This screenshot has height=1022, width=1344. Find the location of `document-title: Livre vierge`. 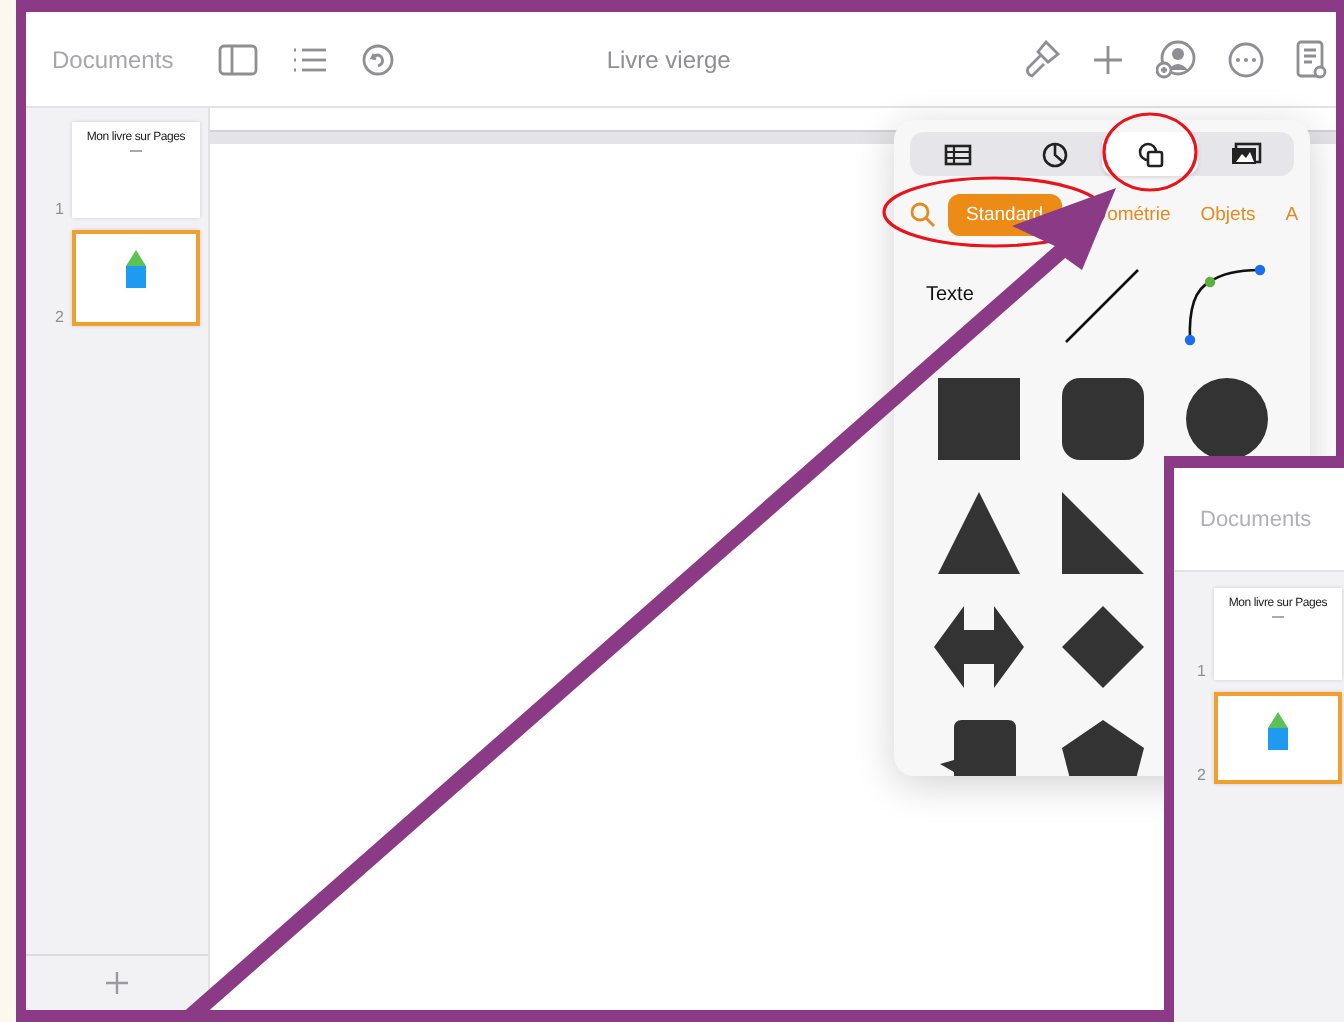

document-title: Livre vierge is located at coordinates (668, 59).